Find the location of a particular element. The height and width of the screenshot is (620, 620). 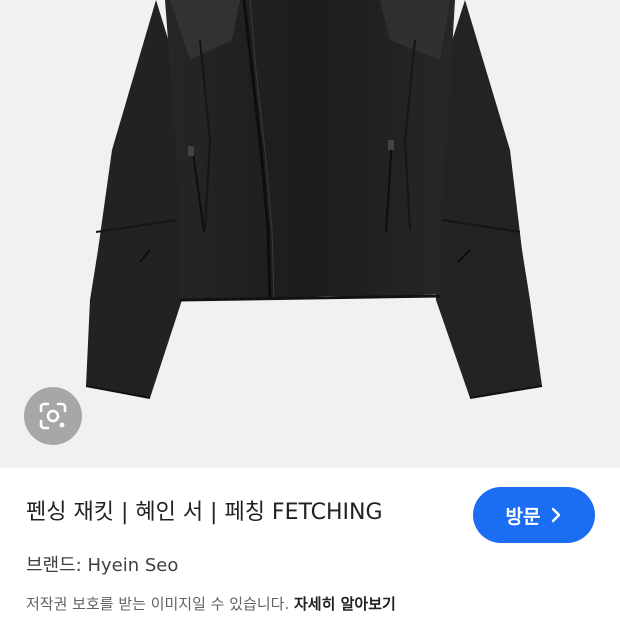

brand-row: 브랜드: Hyein Seo is located at coordinates (102, 566).